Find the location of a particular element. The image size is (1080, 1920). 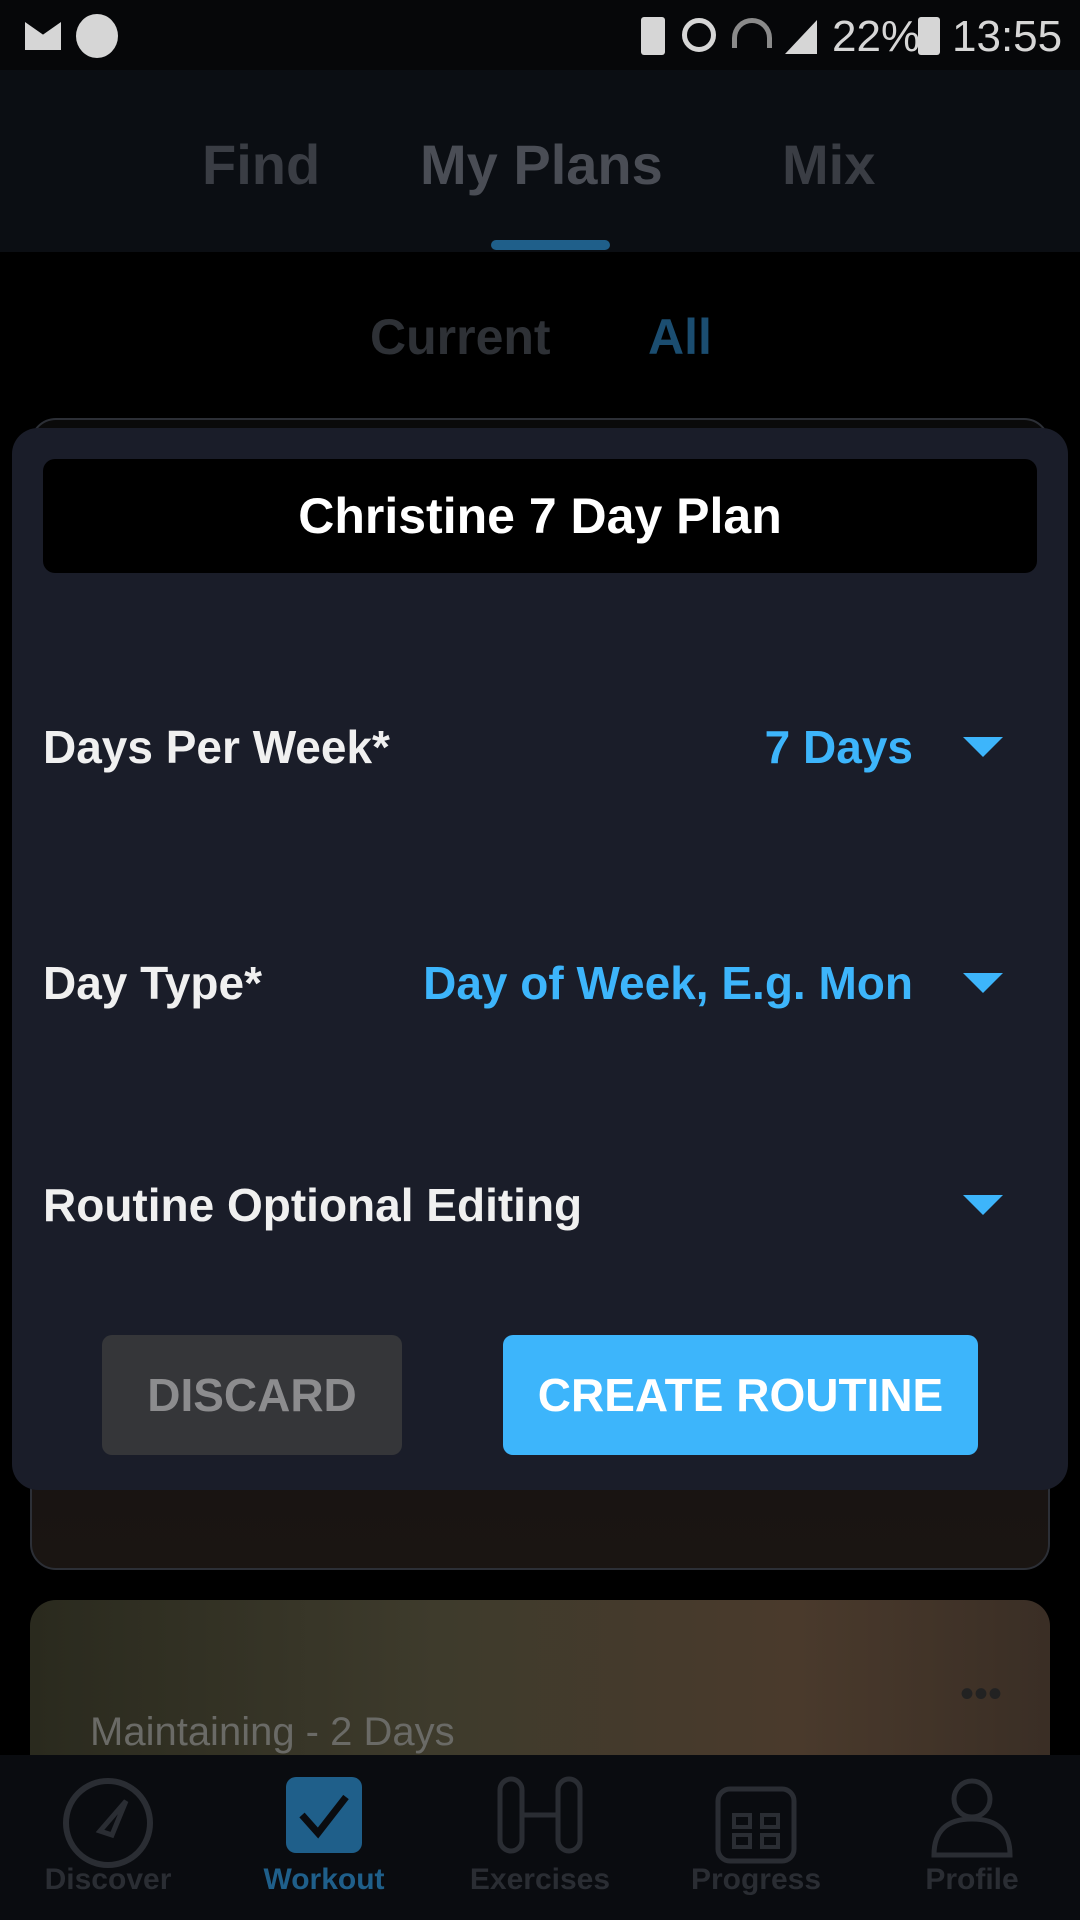

battery-saver-icon is located at coordinates (653, 36).